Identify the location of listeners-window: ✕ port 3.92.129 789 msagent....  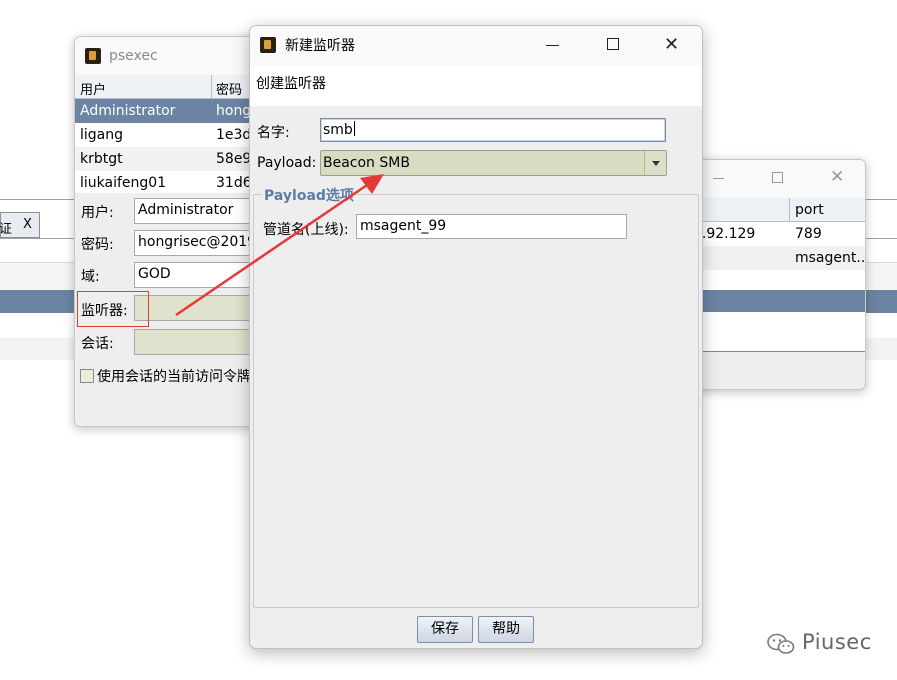
(778, 274).